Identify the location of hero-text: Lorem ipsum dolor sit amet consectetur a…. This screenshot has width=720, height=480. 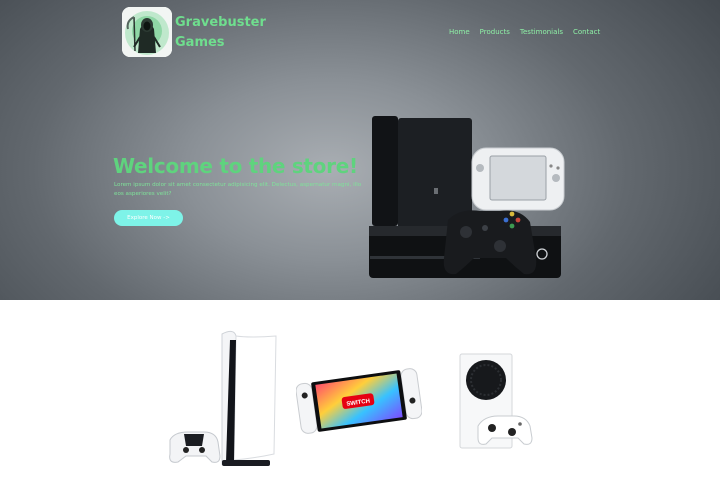
(238, 189).